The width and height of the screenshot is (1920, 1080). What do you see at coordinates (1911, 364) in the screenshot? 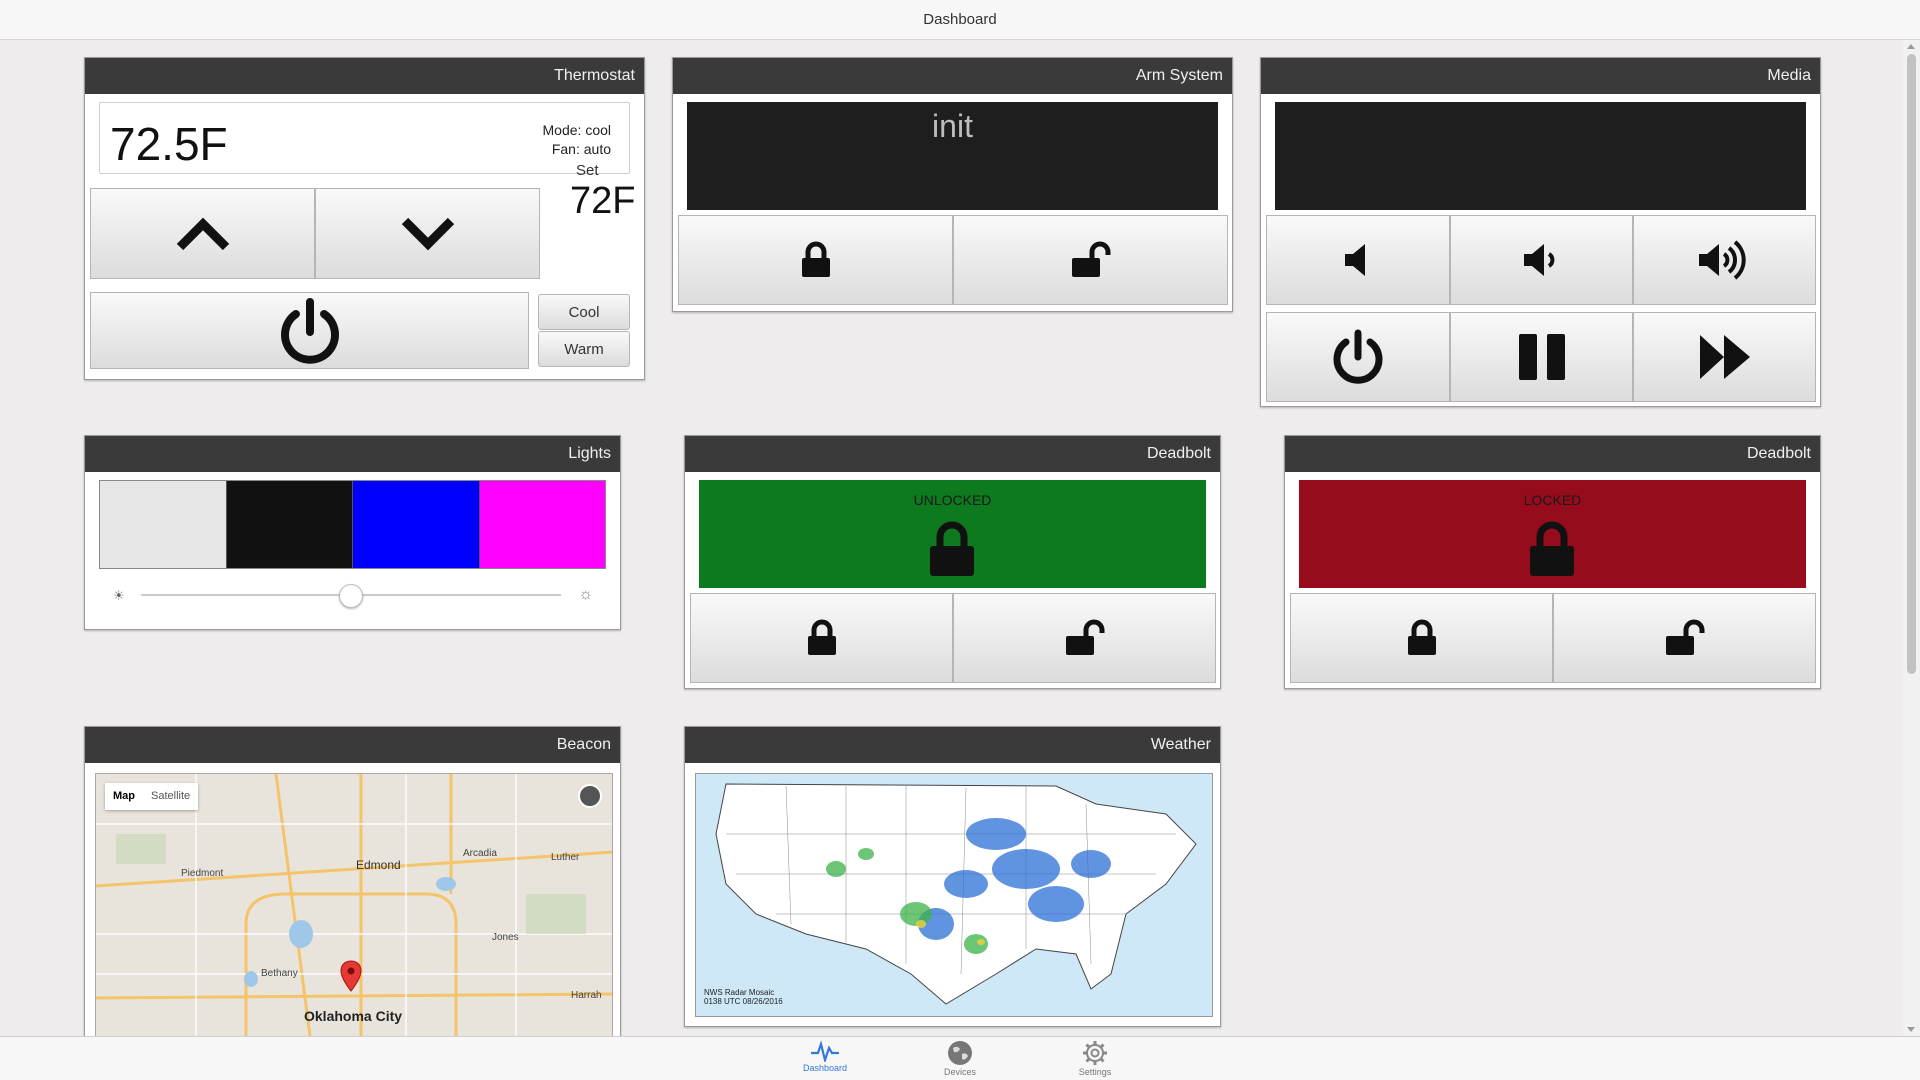
I see `scrollbar-thumb` at bounding box center [1911, 364].